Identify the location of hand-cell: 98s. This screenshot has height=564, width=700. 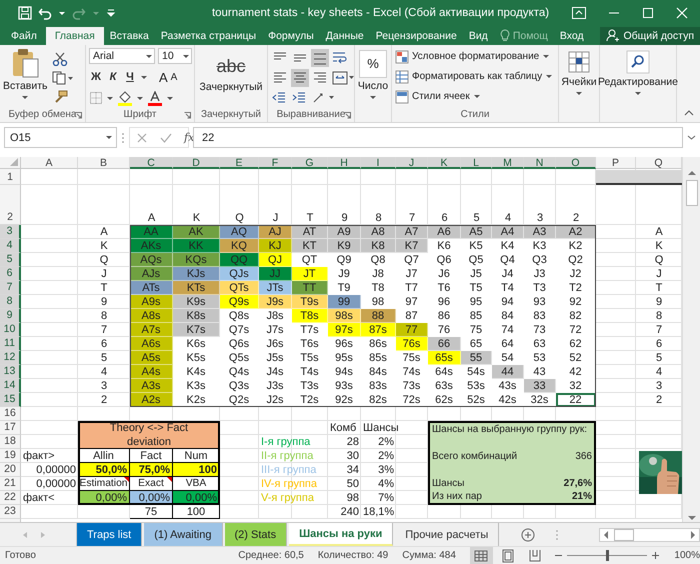
(344, 316).